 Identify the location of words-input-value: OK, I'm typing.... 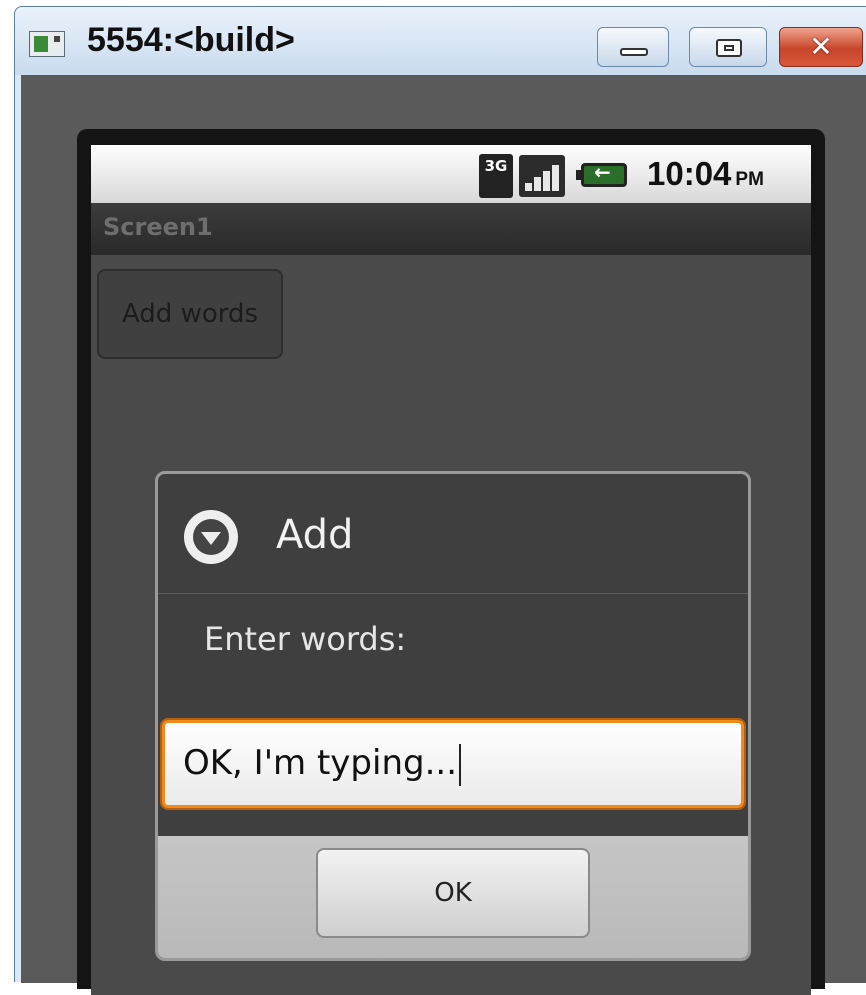
(320, 763).